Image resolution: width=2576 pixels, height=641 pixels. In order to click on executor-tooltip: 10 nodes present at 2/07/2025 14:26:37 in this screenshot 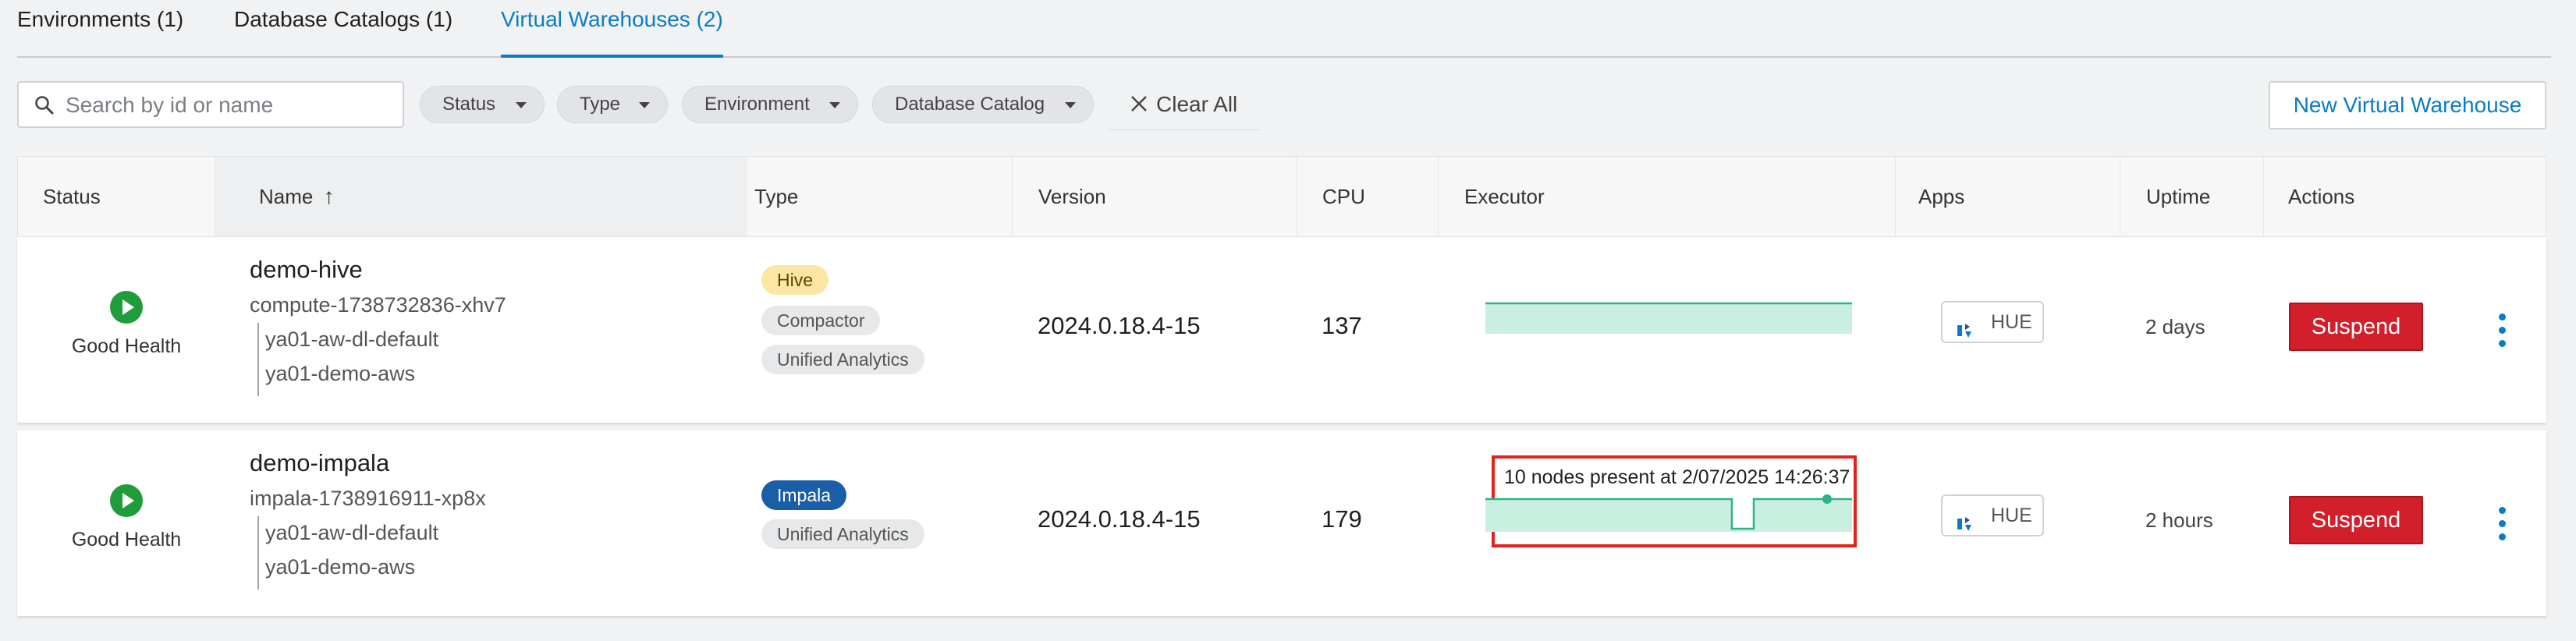, I will do `click(1677, 477)`.